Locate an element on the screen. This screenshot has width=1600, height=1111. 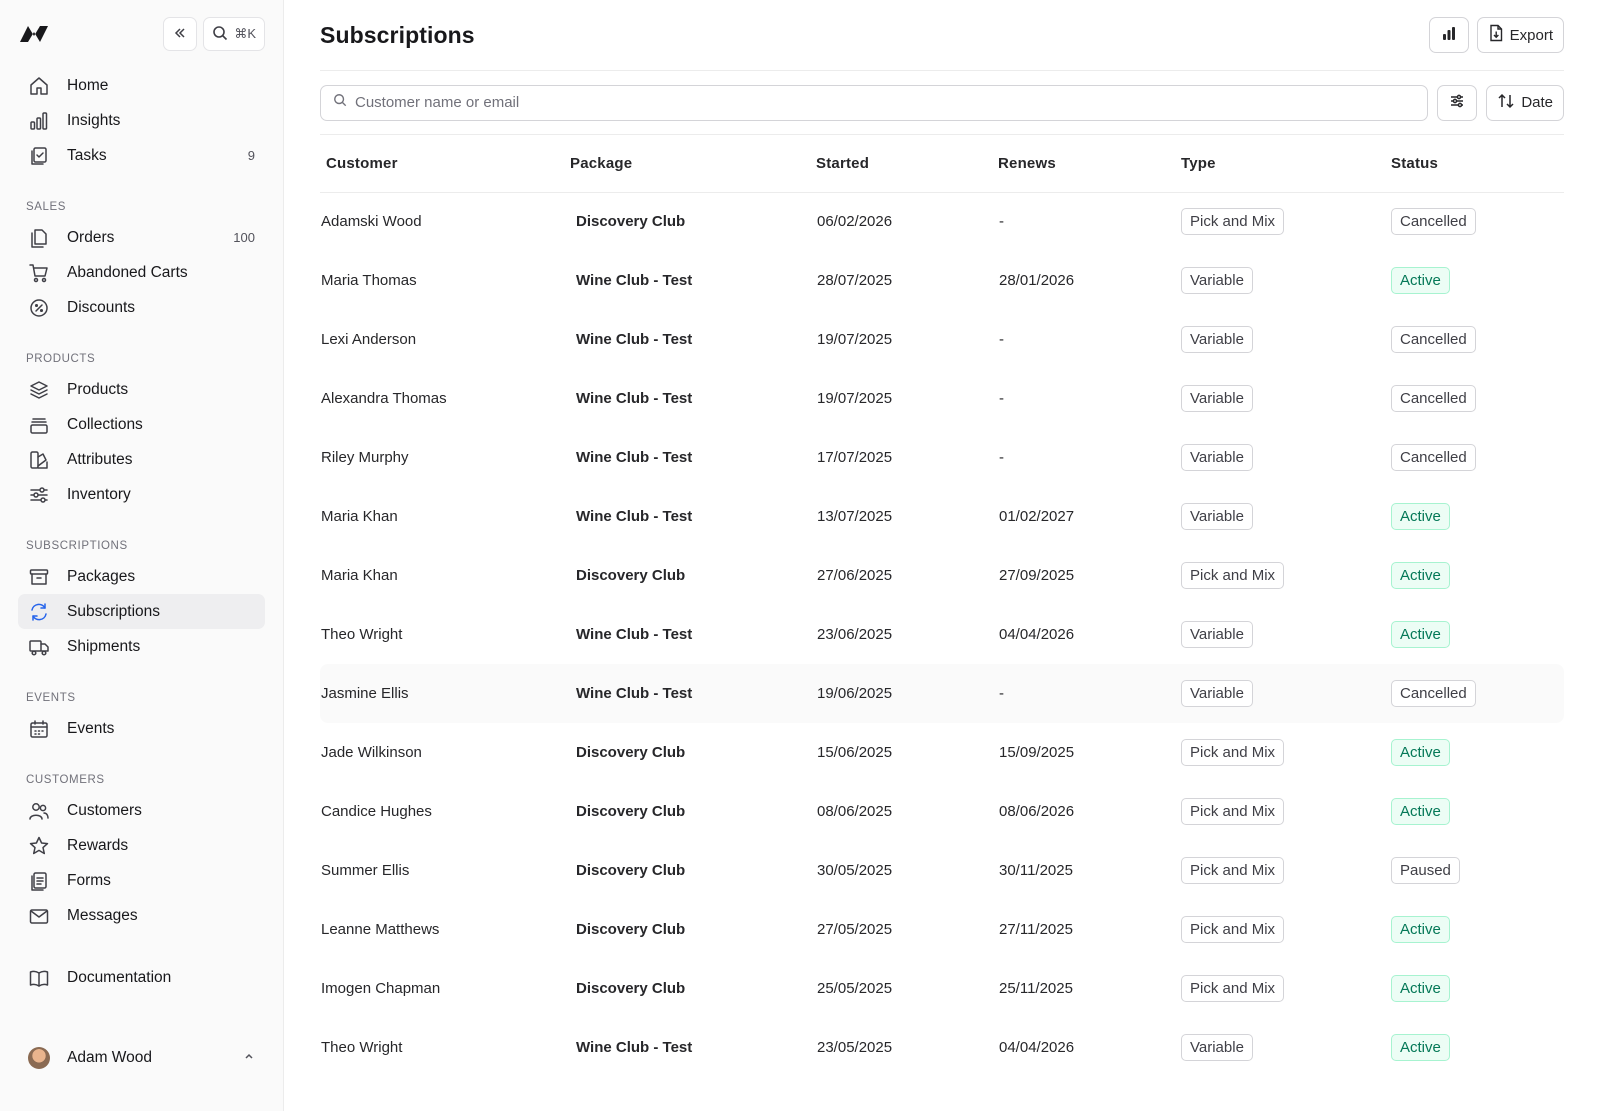
sidebar-item-discounts: Discounts is located at coordinates (141, 307).